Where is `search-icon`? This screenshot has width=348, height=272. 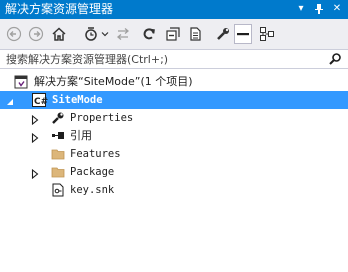
search-icon is located at coordinates (335, 59).